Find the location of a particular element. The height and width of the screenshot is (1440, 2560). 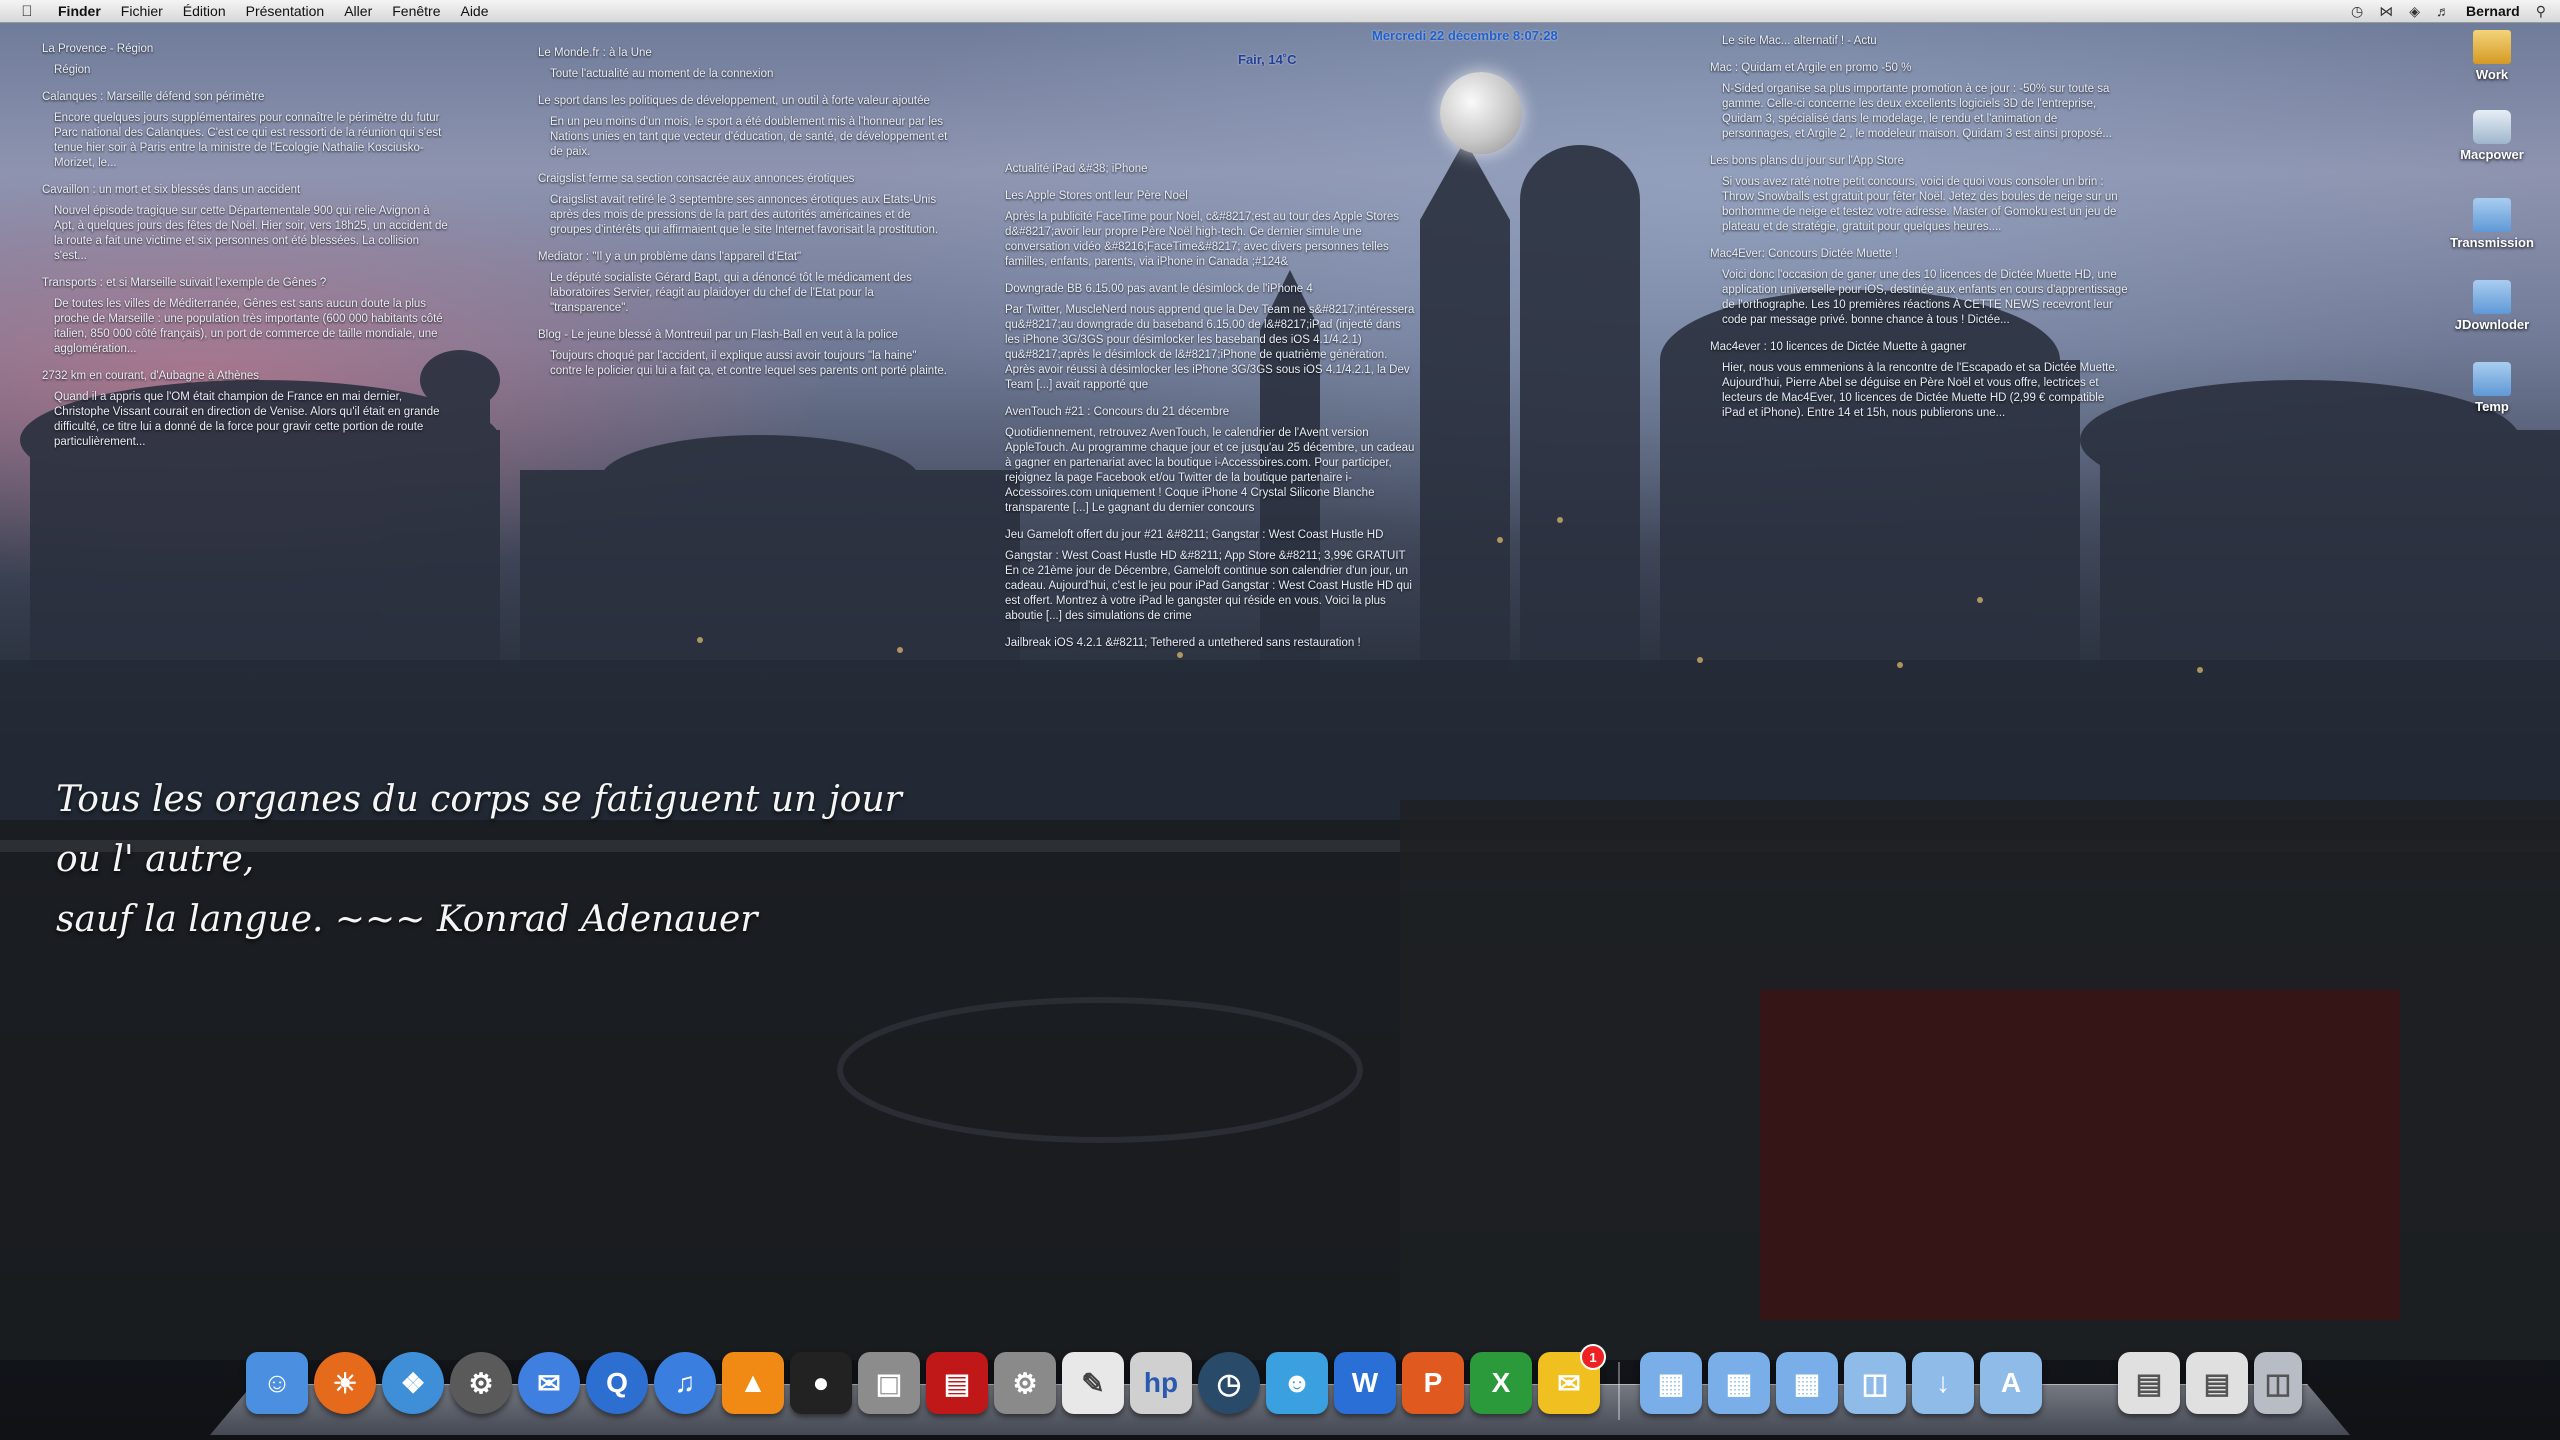

desktop-icon-label: JDownloder is located at coordinates (2492, 324).